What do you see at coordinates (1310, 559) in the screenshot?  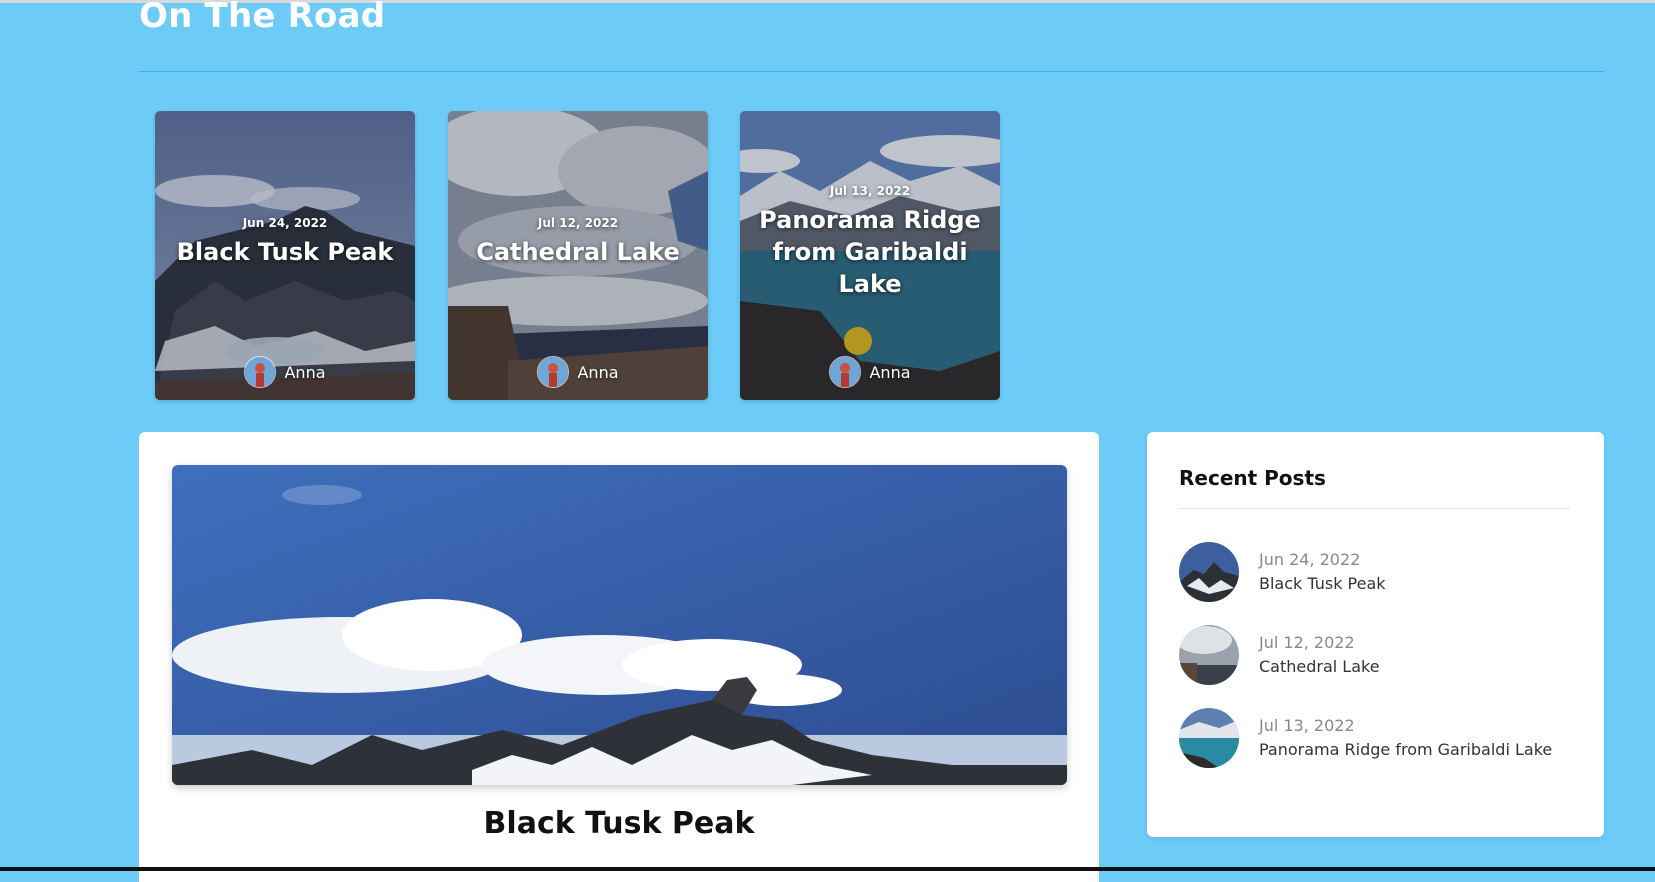 I see `recent-post-date: Jun 24, 2022` at bounding box center [1310, 559].